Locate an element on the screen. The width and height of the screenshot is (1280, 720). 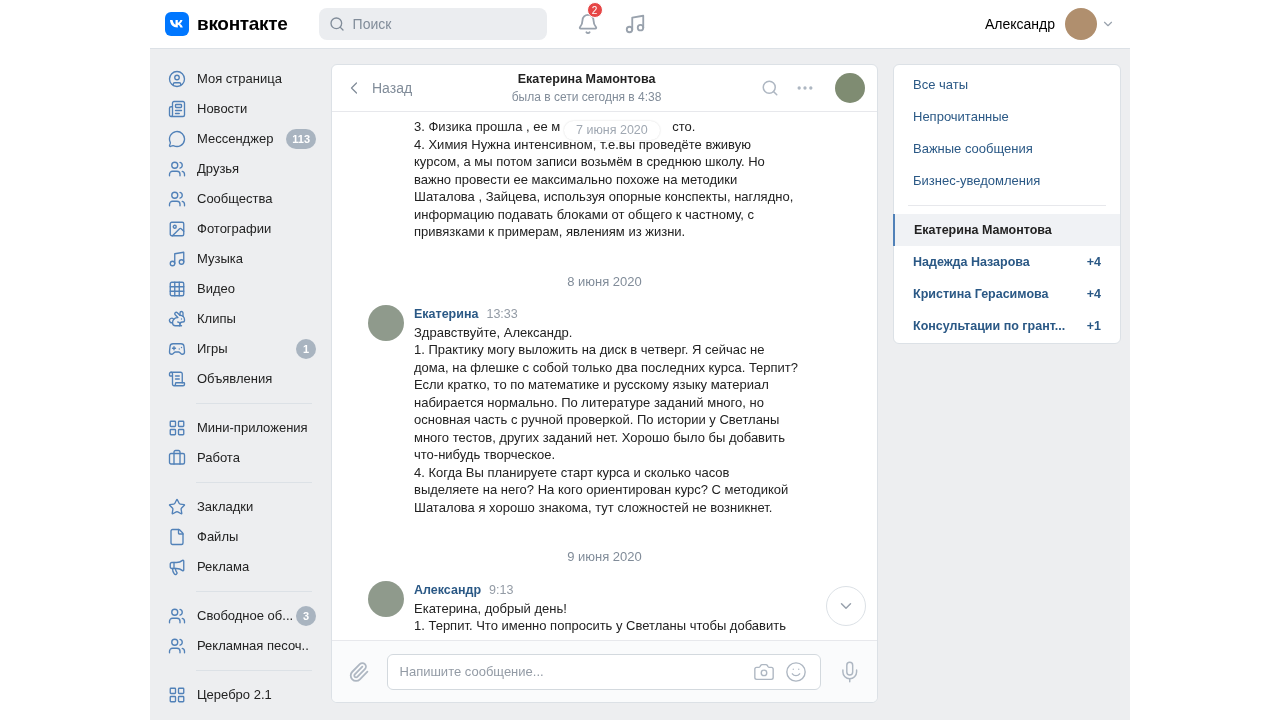
sidebar-link: Сообщества is located at coordinates (235, 199).